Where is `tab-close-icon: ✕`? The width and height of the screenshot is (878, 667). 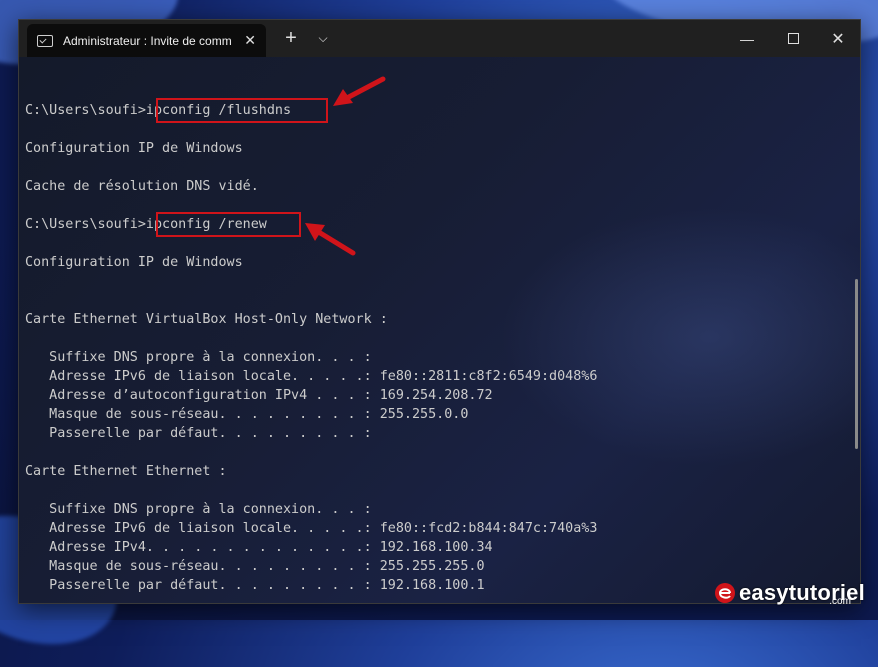
tab-close-icon: ✕ is located at coordinates (250, 40).